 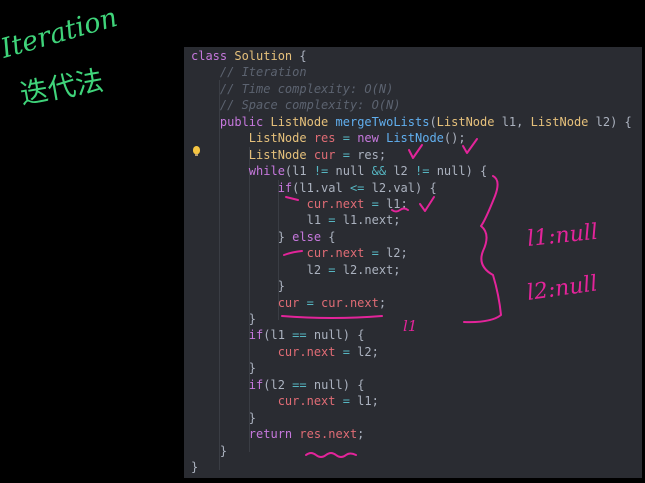 I want to click on handwritten-chinese-title: 迭代法, so click(x=61, y=87).